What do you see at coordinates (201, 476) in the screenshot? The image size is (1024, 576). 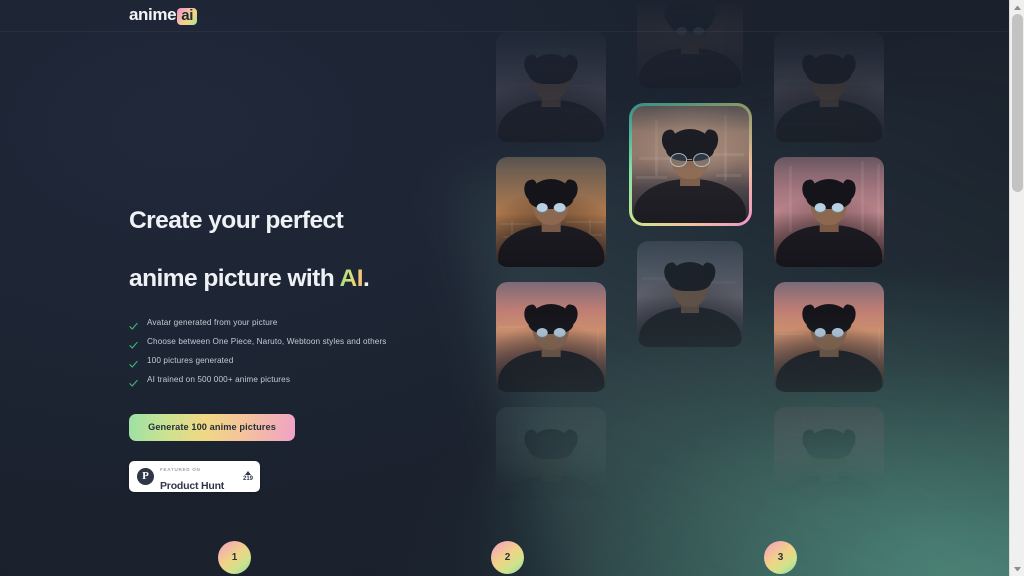 I see `product-hunt-text: FEATURED ON Product Hunt` at bounding box center [201, 476].